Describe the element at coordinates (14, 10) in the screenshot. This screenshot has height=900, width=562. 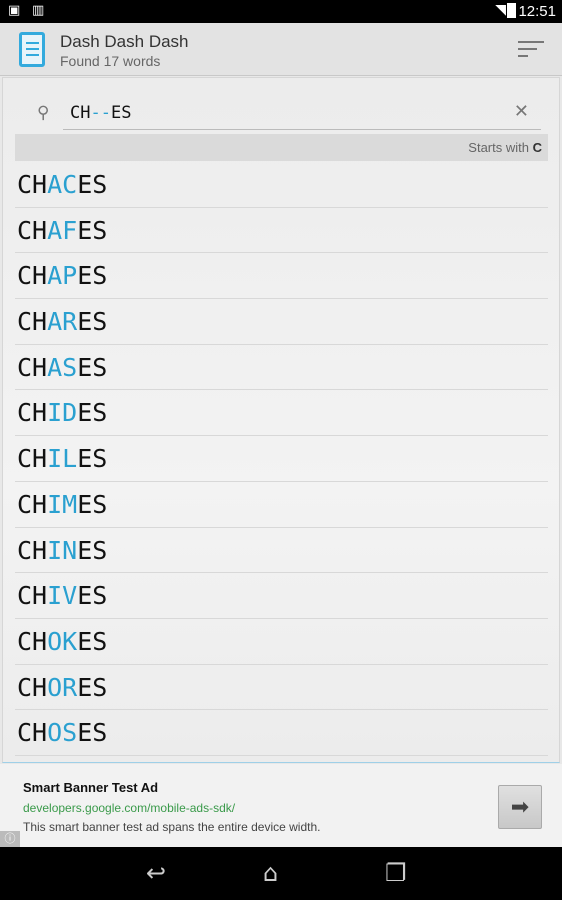
I see `shopping-bag-icon: ▣` at that location.